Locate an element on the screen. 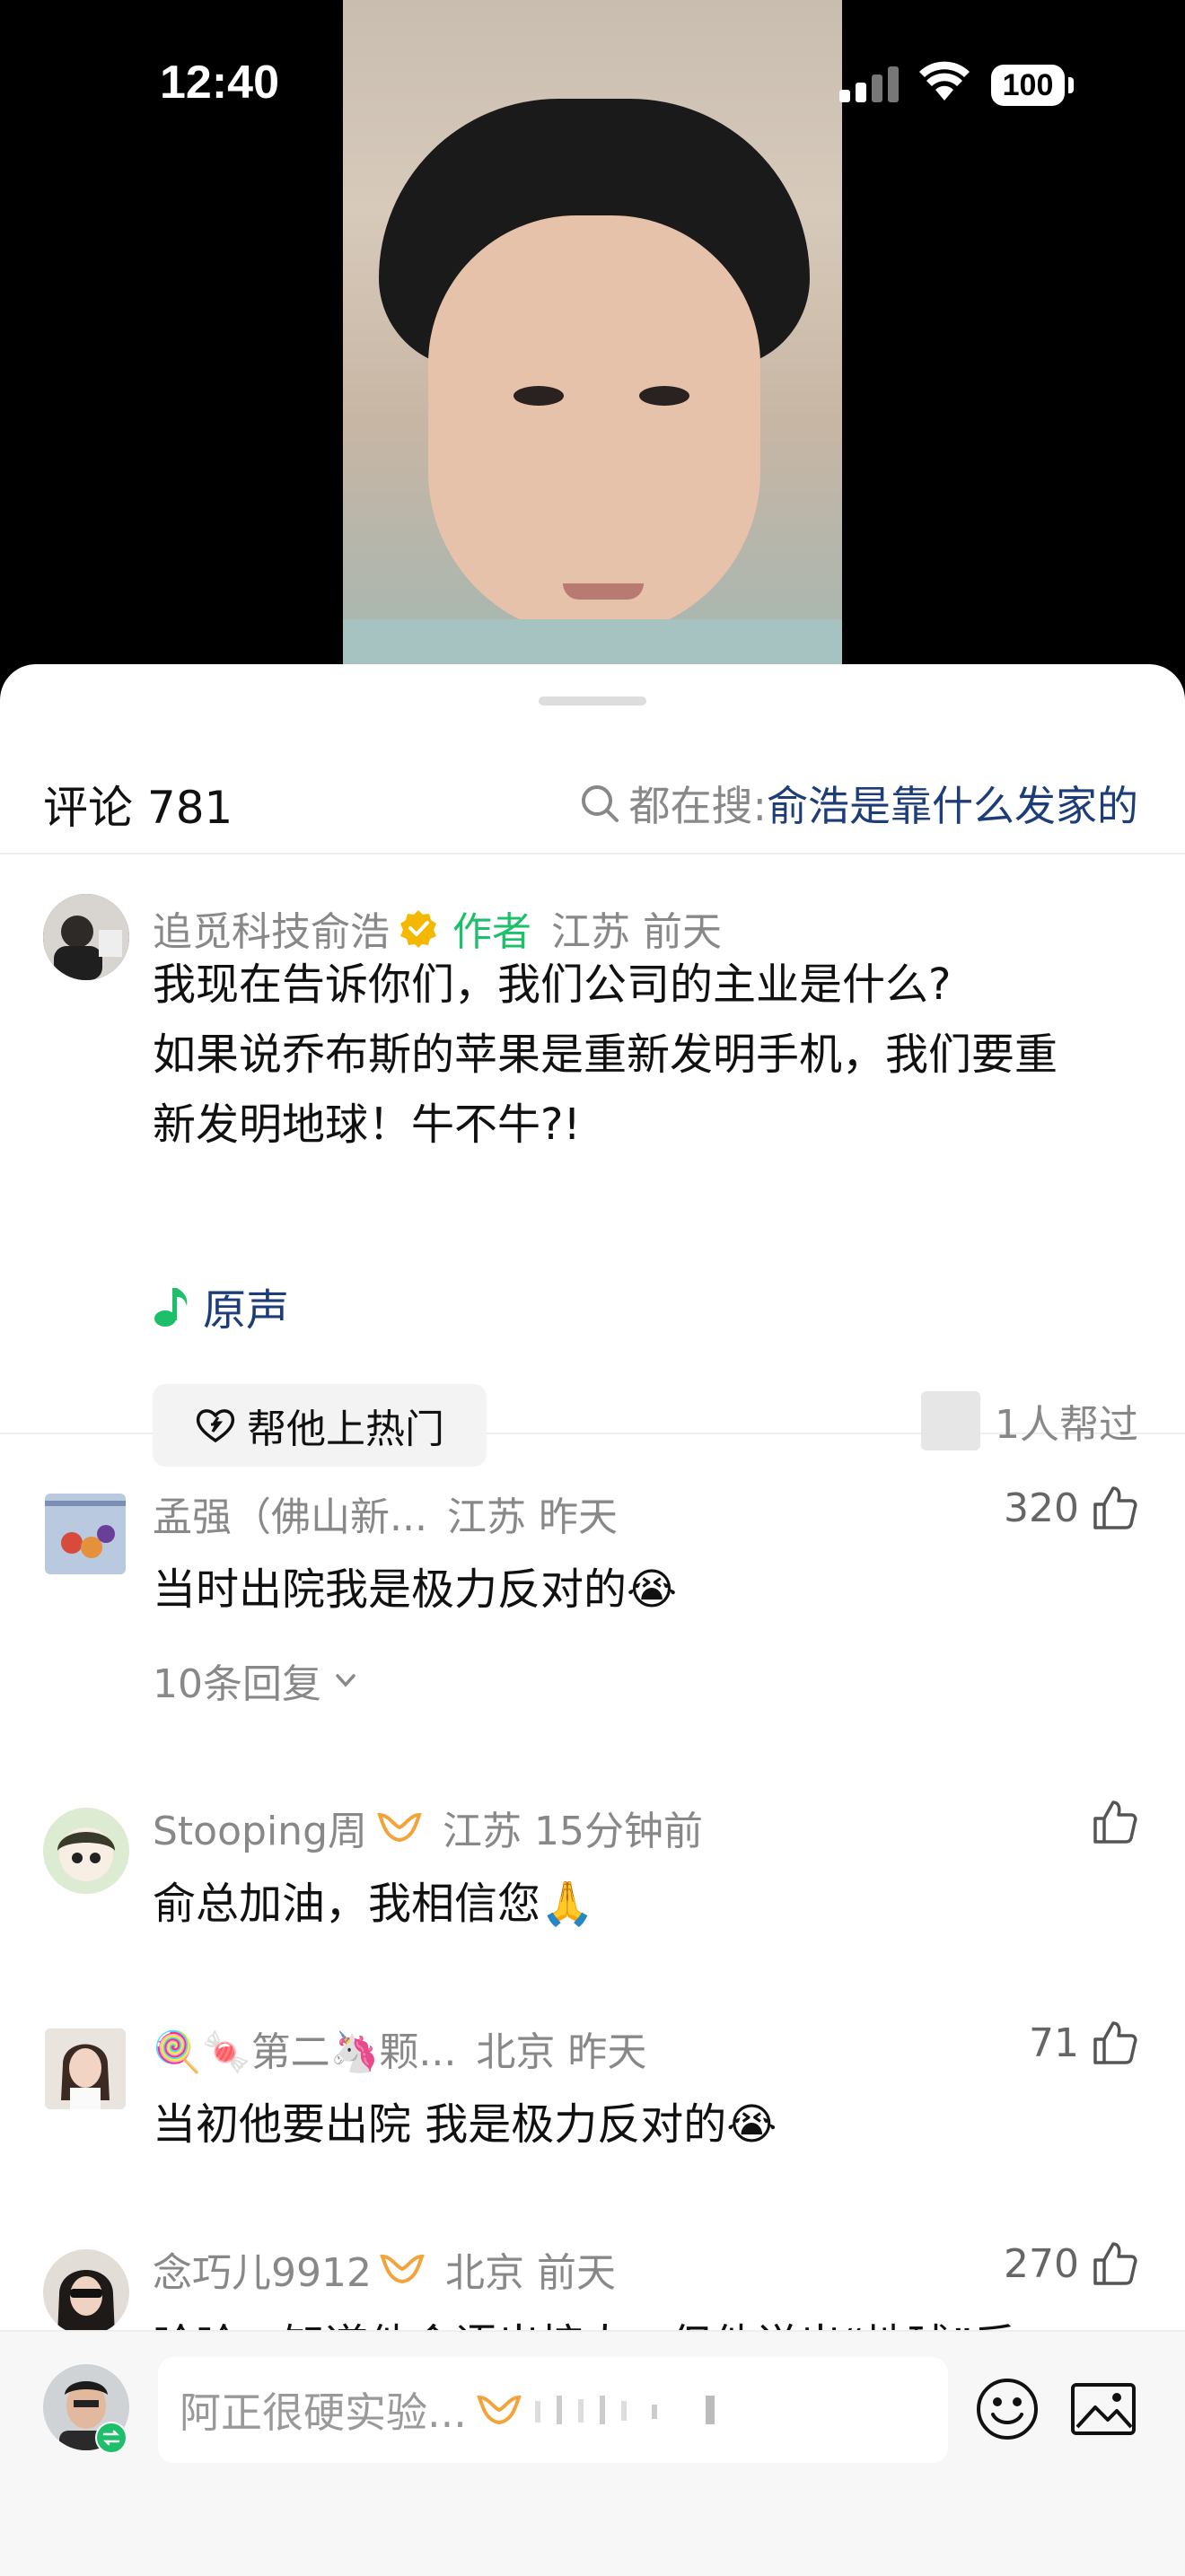 The height and width of the screenshot is (2576, 1185). status-bar: 12:40 100 is located at coordinates (592, 85).